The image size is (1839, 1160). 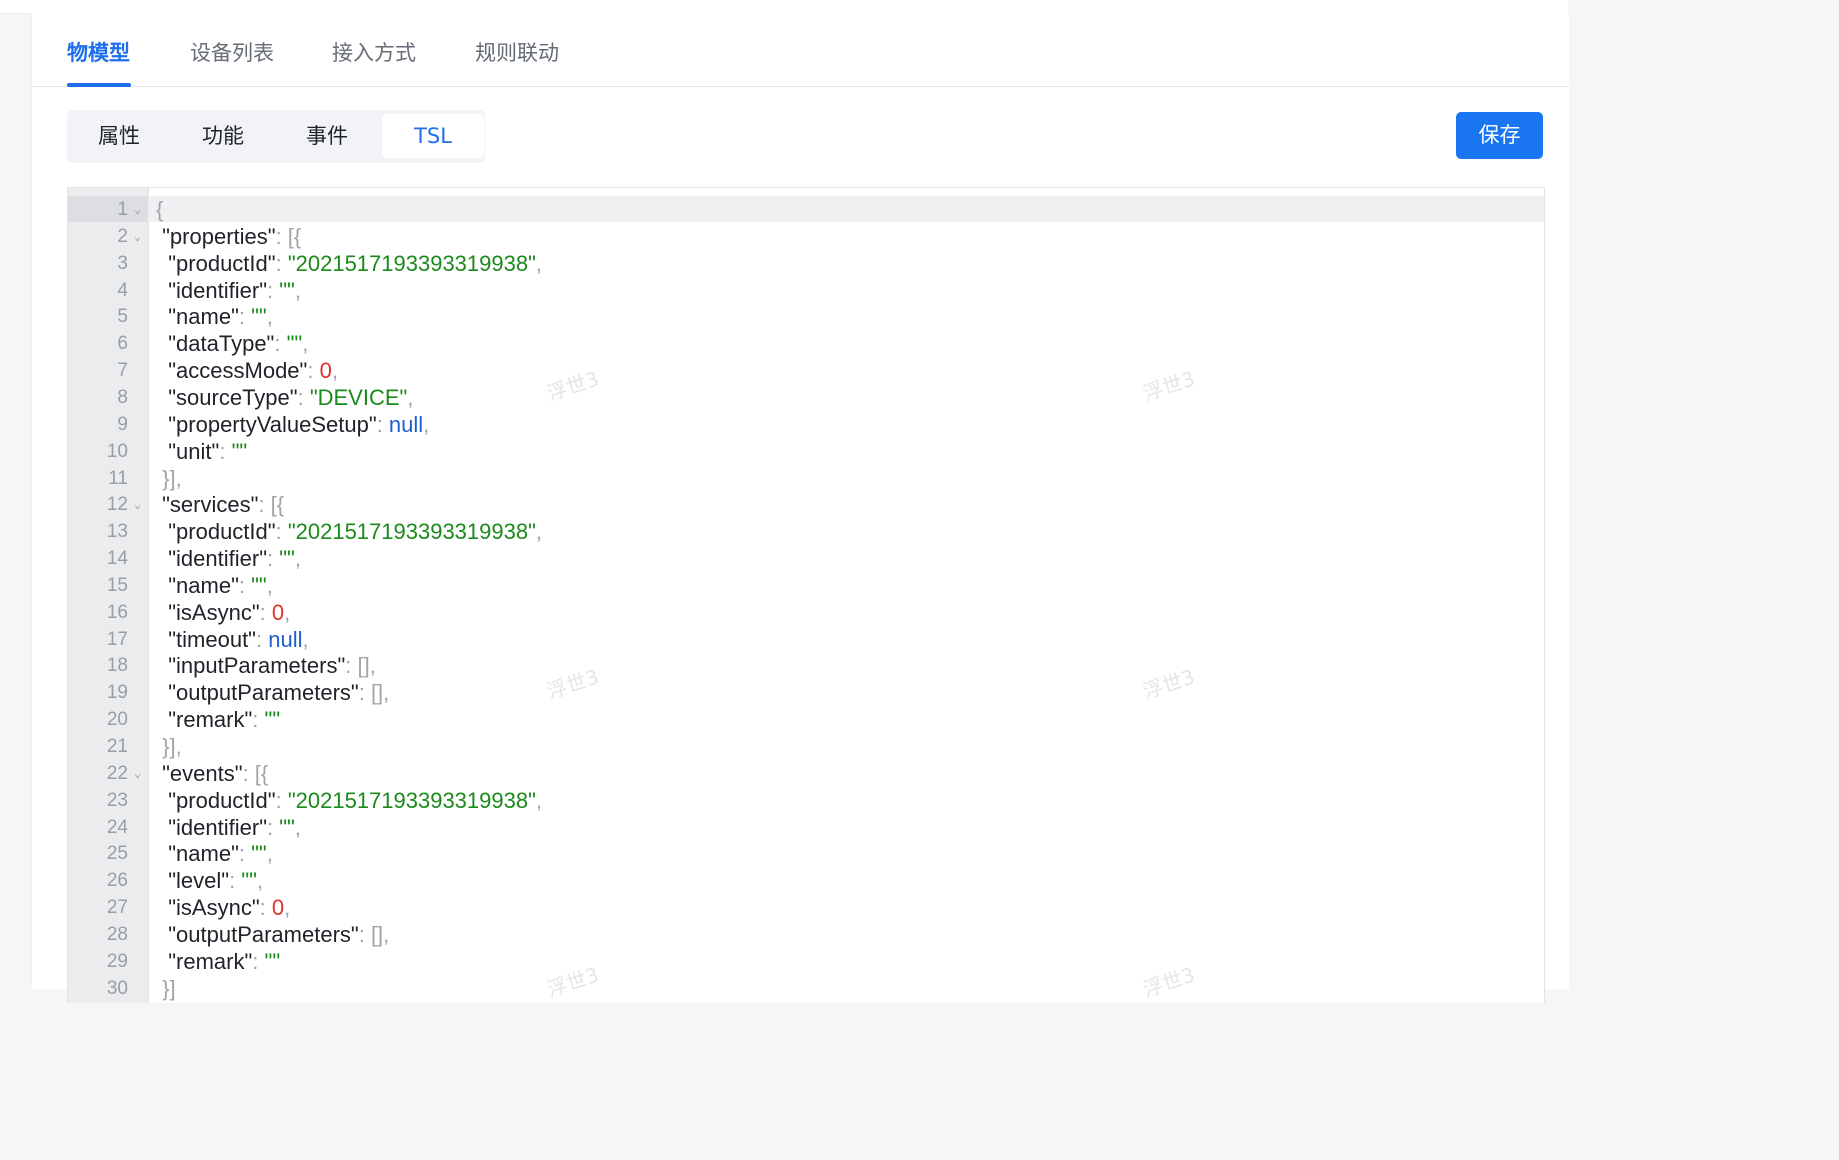 What do you see at coordinates (201, 451) in the screenshot?
I see `code-text: "unit": ""` at bounding box center [201, 451].